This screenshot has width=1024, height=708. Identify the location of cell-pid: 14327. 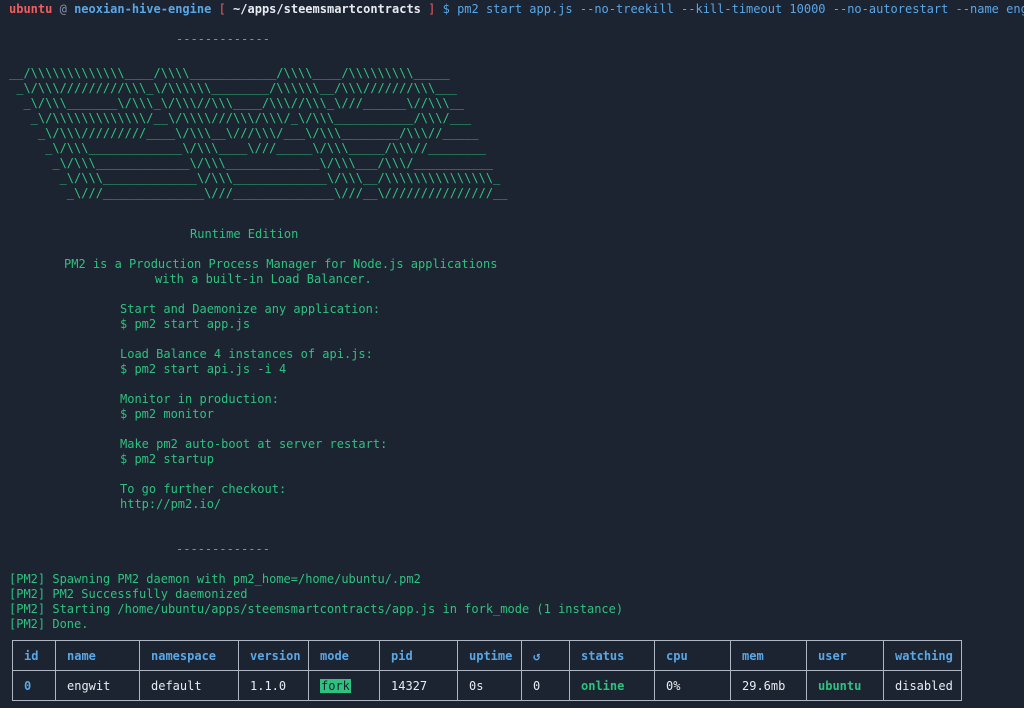
(418, 685).